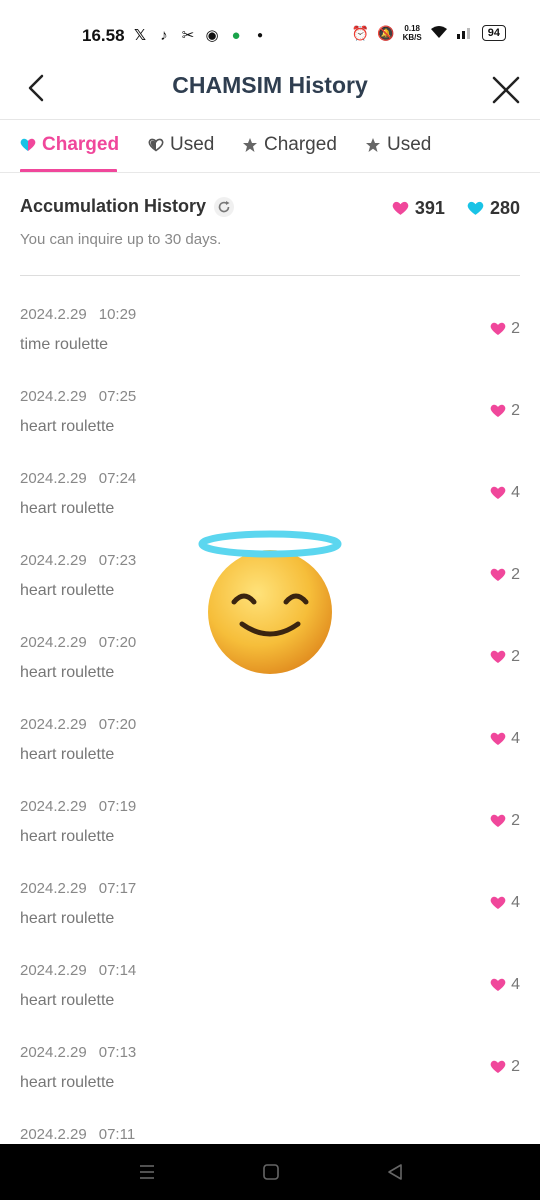  I want to click on mute-icon: 🔕, so click(386, 32).